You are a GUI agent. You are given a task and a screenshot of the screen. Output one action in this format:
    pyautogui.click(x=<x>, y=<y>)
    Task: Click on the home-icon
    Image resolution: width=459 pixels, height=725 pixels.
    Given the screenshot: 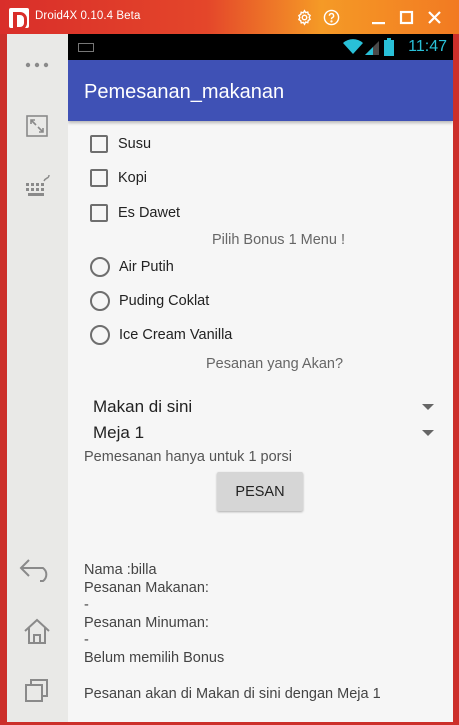 What is the action you would take?
    pyautogui.click(x=37, y=631)
    